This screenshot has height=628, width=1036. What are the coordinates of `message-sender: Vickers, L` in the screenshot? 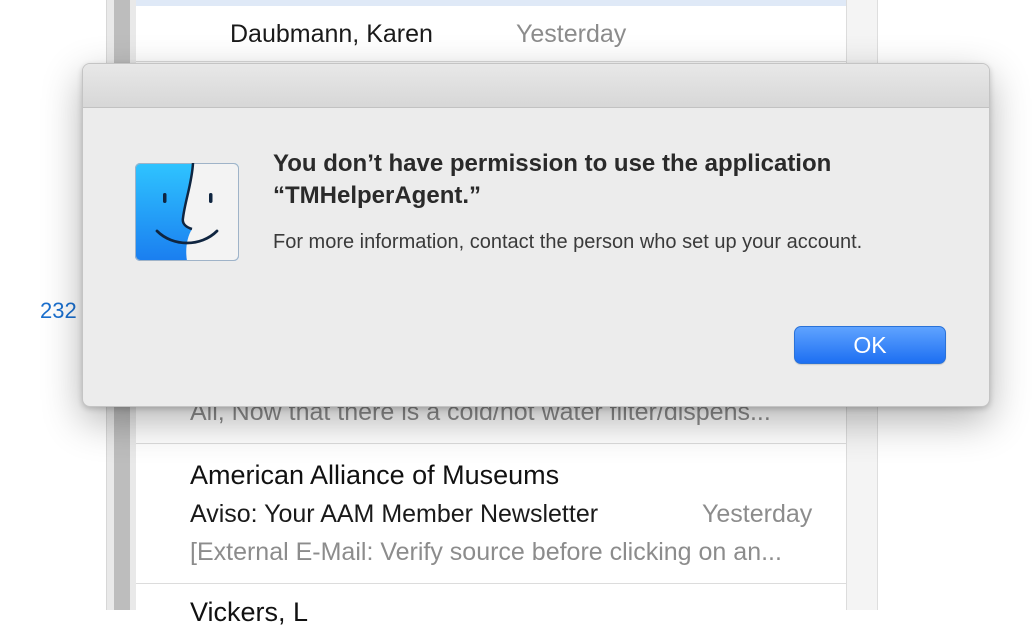 It's located at (249, 612).